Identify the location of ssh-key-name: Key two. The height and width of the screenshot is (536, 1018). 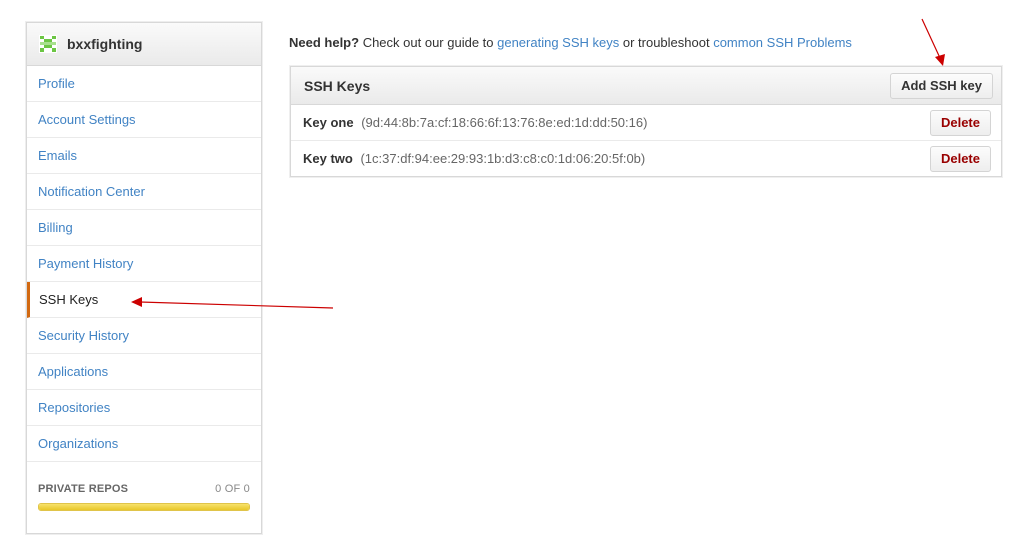
(328, 158).